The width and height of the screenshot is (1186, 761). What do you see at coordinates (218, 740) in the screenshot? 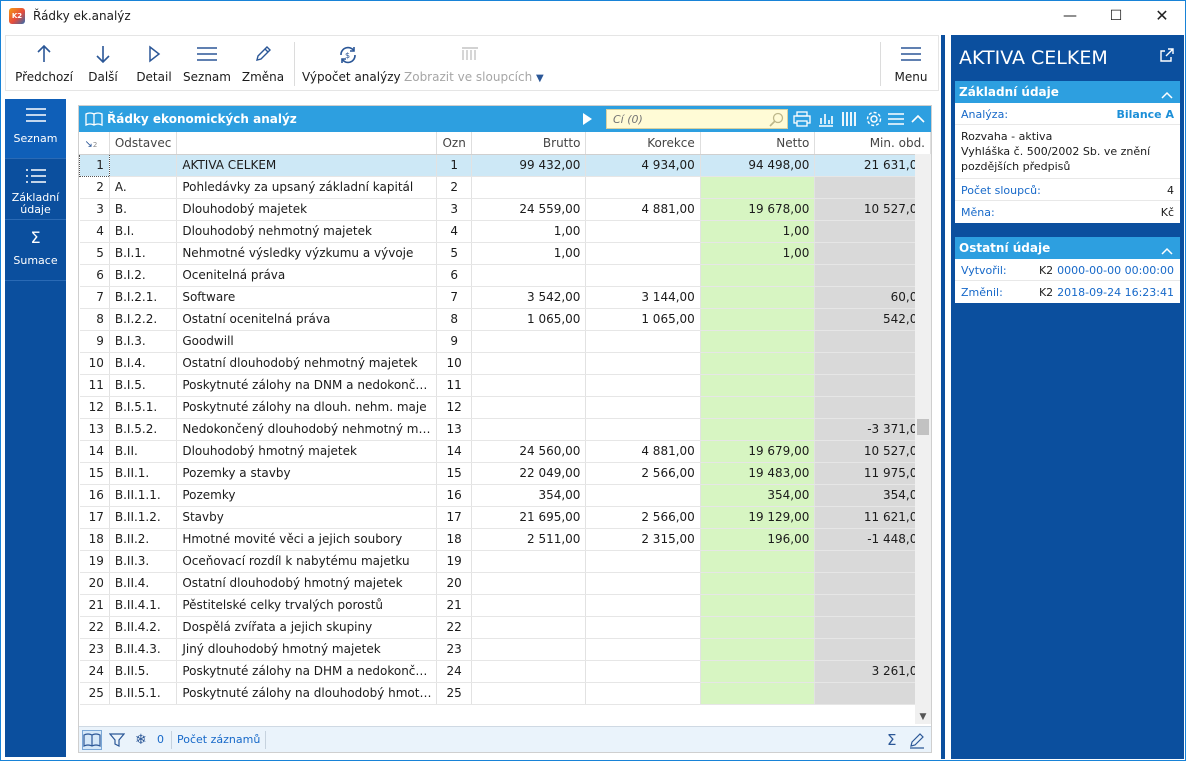
I see `record-count-link: Počet záznamů` at bounding box center [218, 740].